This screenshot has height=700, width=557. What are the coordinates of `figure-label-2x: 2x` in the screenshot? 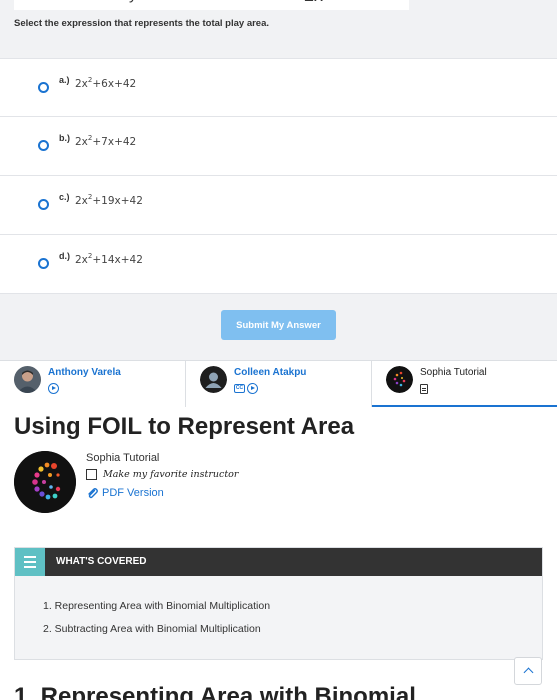 It's located at (313, 3).